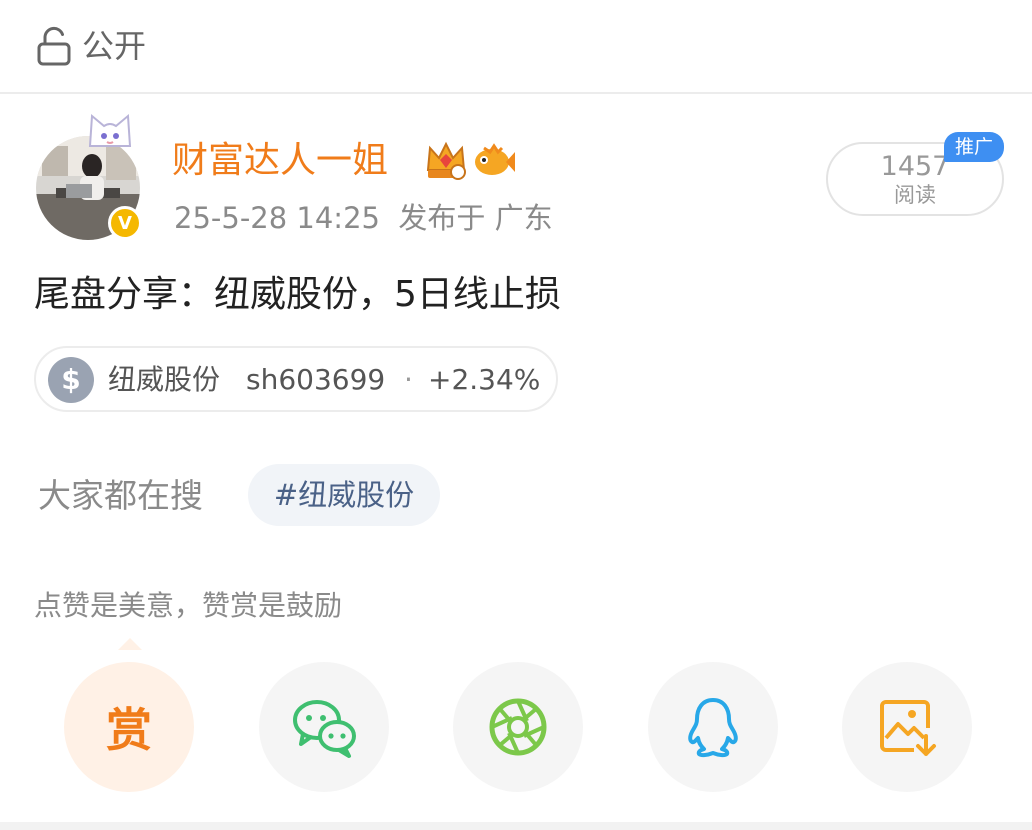 Image resolution: width=1032 pixels, height=830 pixels. I want to click on dollar-icon: $, so click(71, 380).